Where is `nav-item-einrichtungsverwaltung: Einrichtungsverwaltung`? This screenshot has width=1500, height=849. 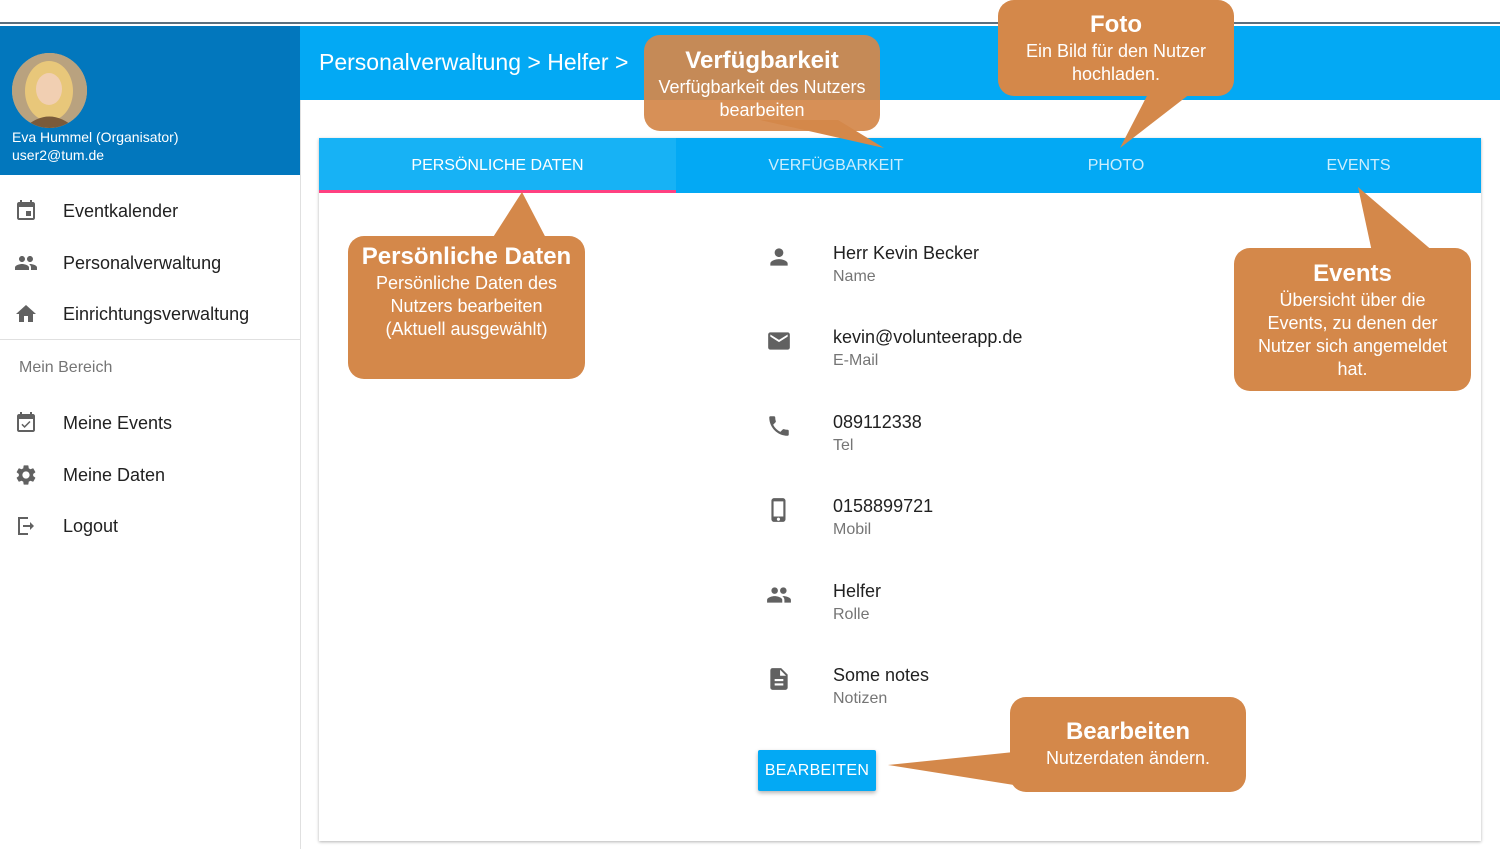 nav-item-einrichtungsverwaltung: Einrichtungsverwaltung is located at coordinates (150, 314).